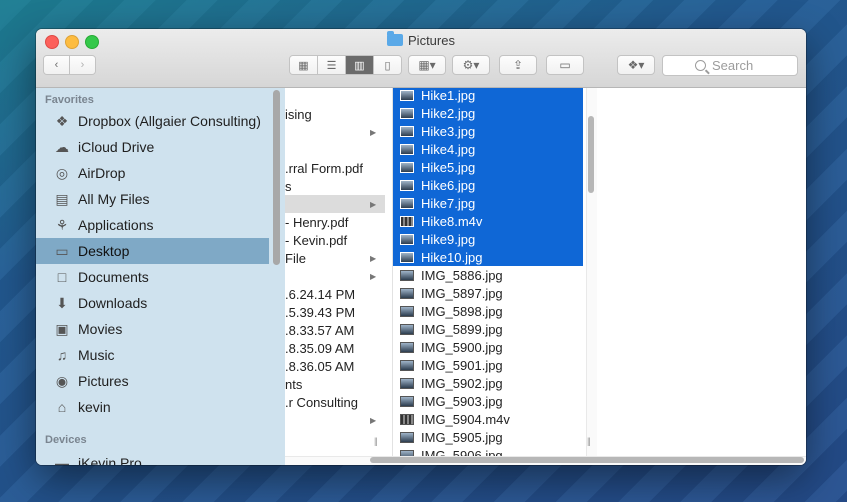  What do you see at coordinates (488, 149) in the screenshot?
I see `file-row: Hike4.jpg` at bounding box center [488, 149].